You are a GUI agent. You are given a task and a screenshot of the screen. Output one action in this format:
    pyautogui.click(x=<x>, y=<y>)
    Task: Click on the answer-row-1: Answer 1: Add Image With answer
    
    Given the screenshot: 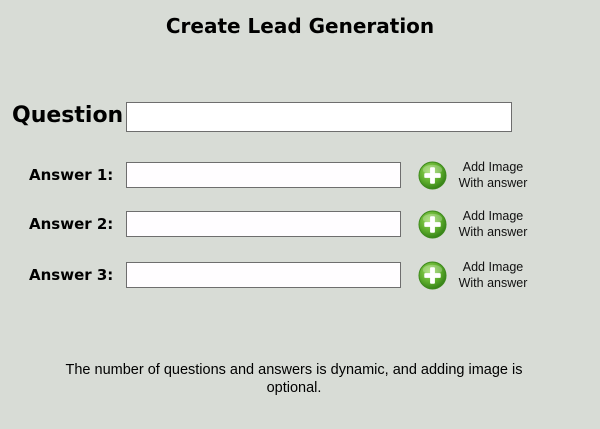 What is the action you would take?
    pyautogui.click(x=300, y=177)
    